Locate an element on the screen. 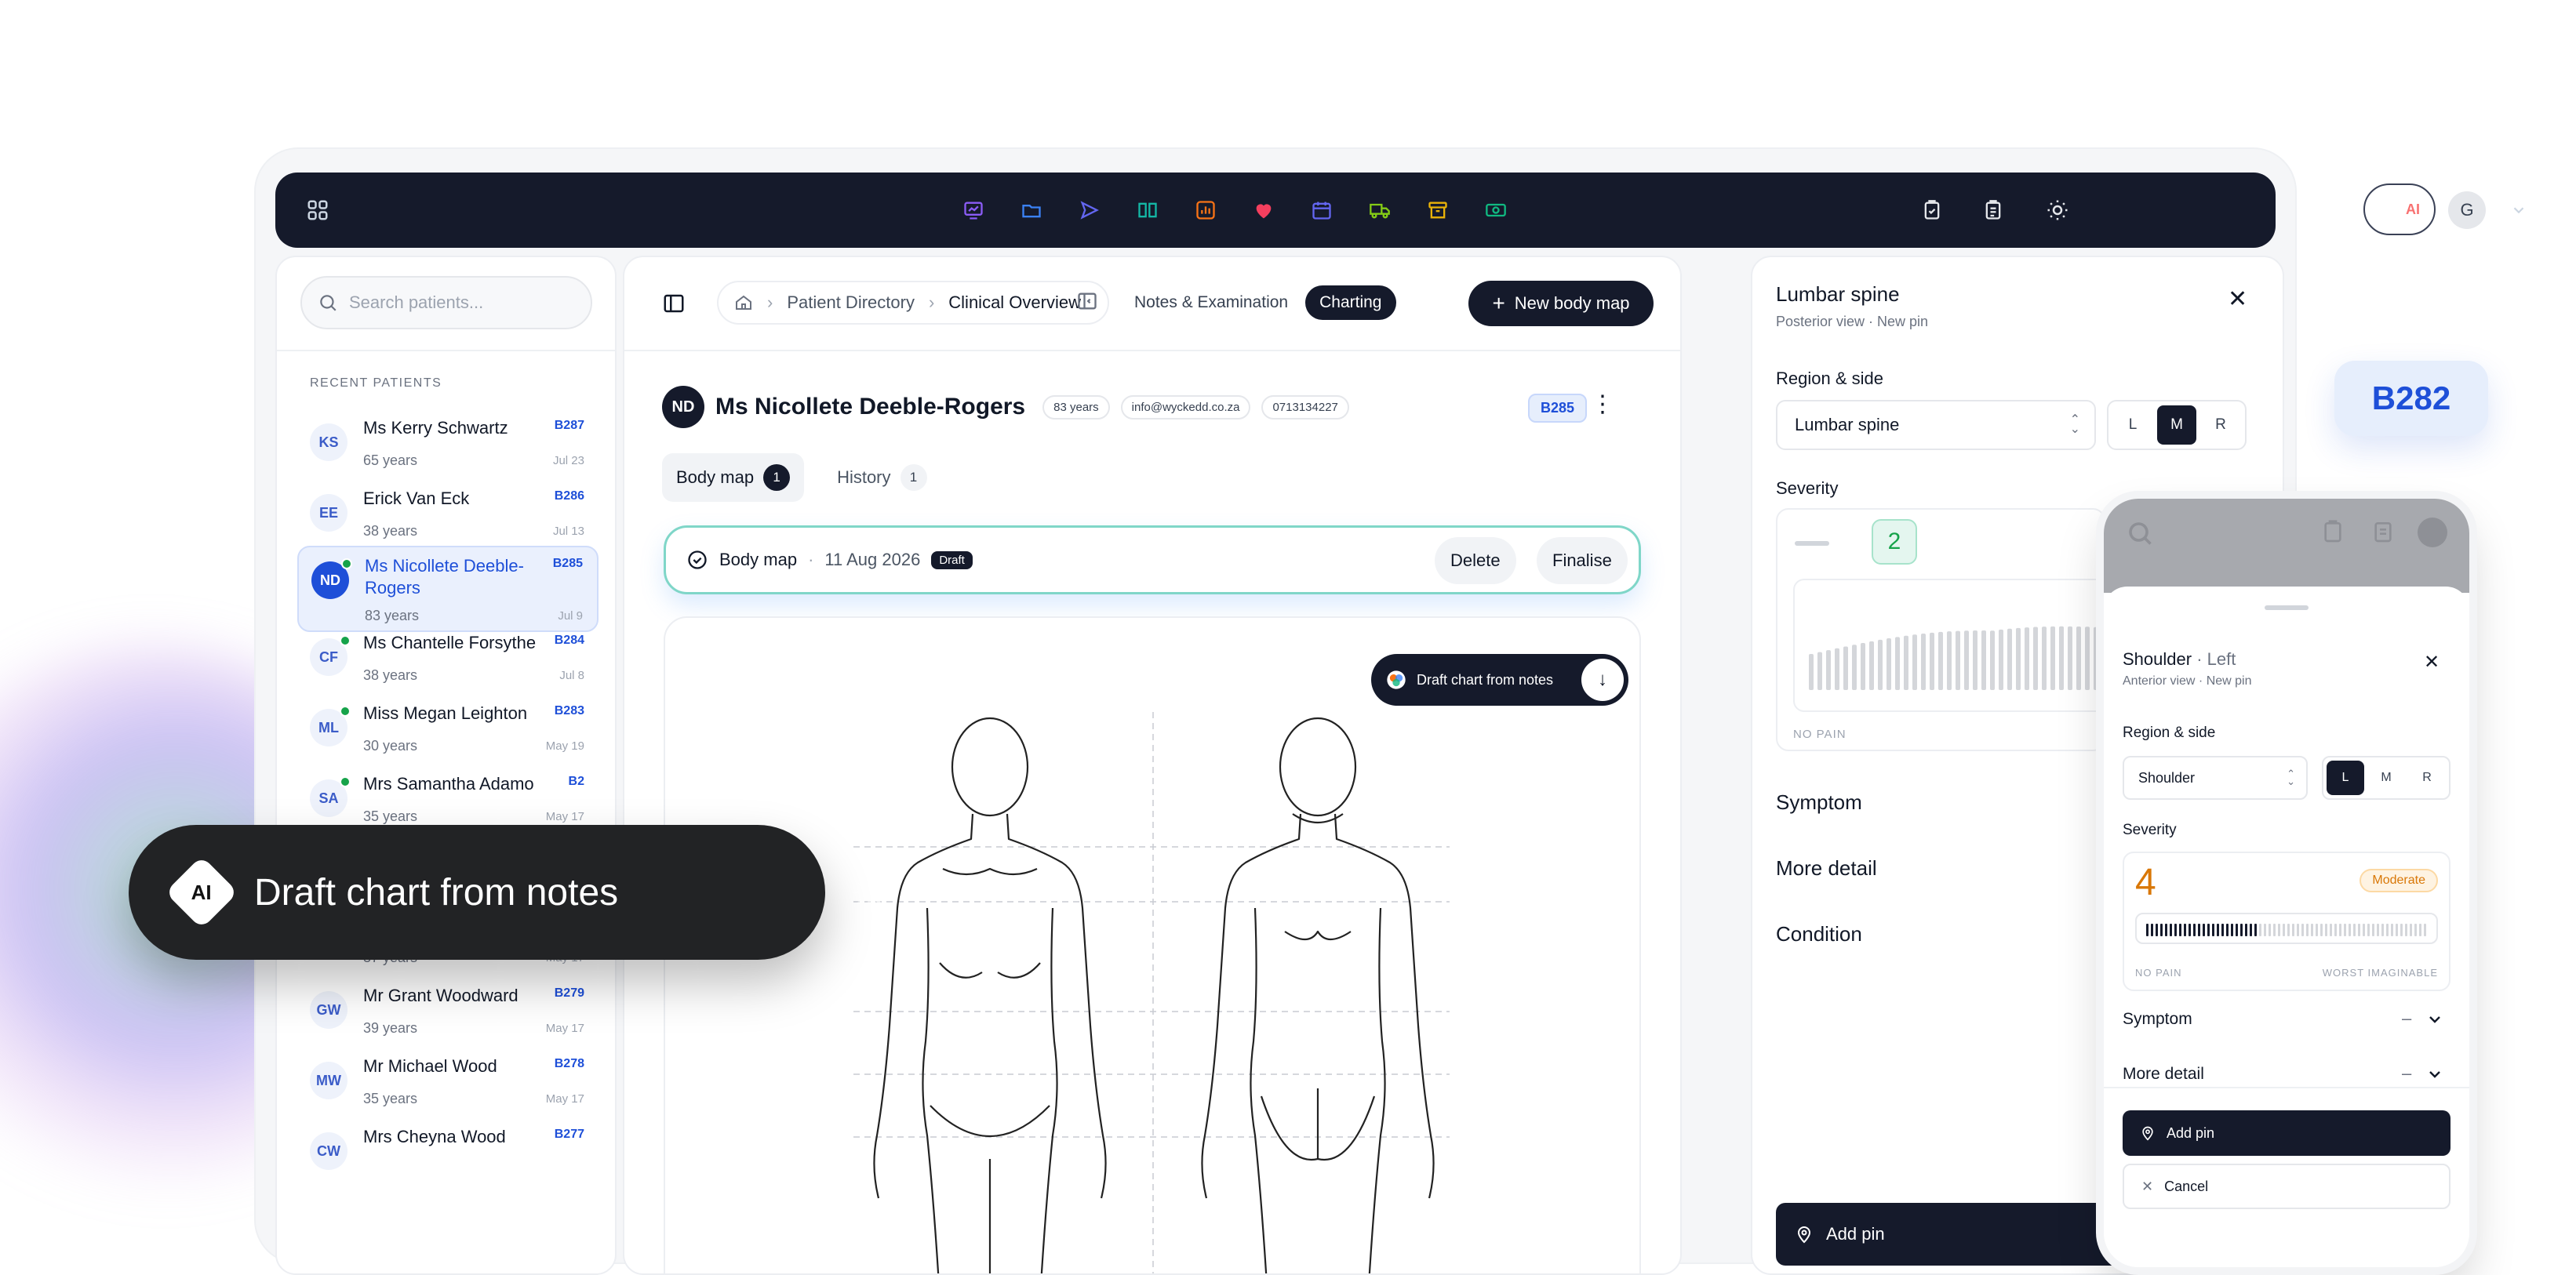 The width and height of the screenshot is (2576, 1275). mobile-severity-value: 4 is located at coordinates (2145, 883).